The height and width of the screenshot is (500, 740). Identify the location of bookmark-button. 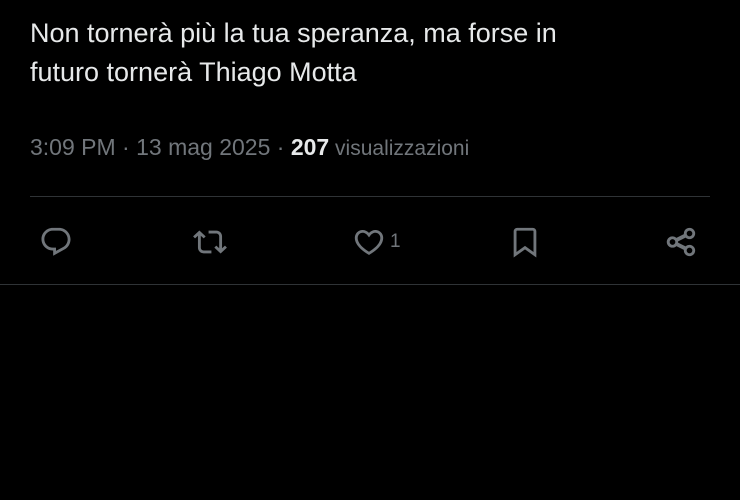
(525, 242).